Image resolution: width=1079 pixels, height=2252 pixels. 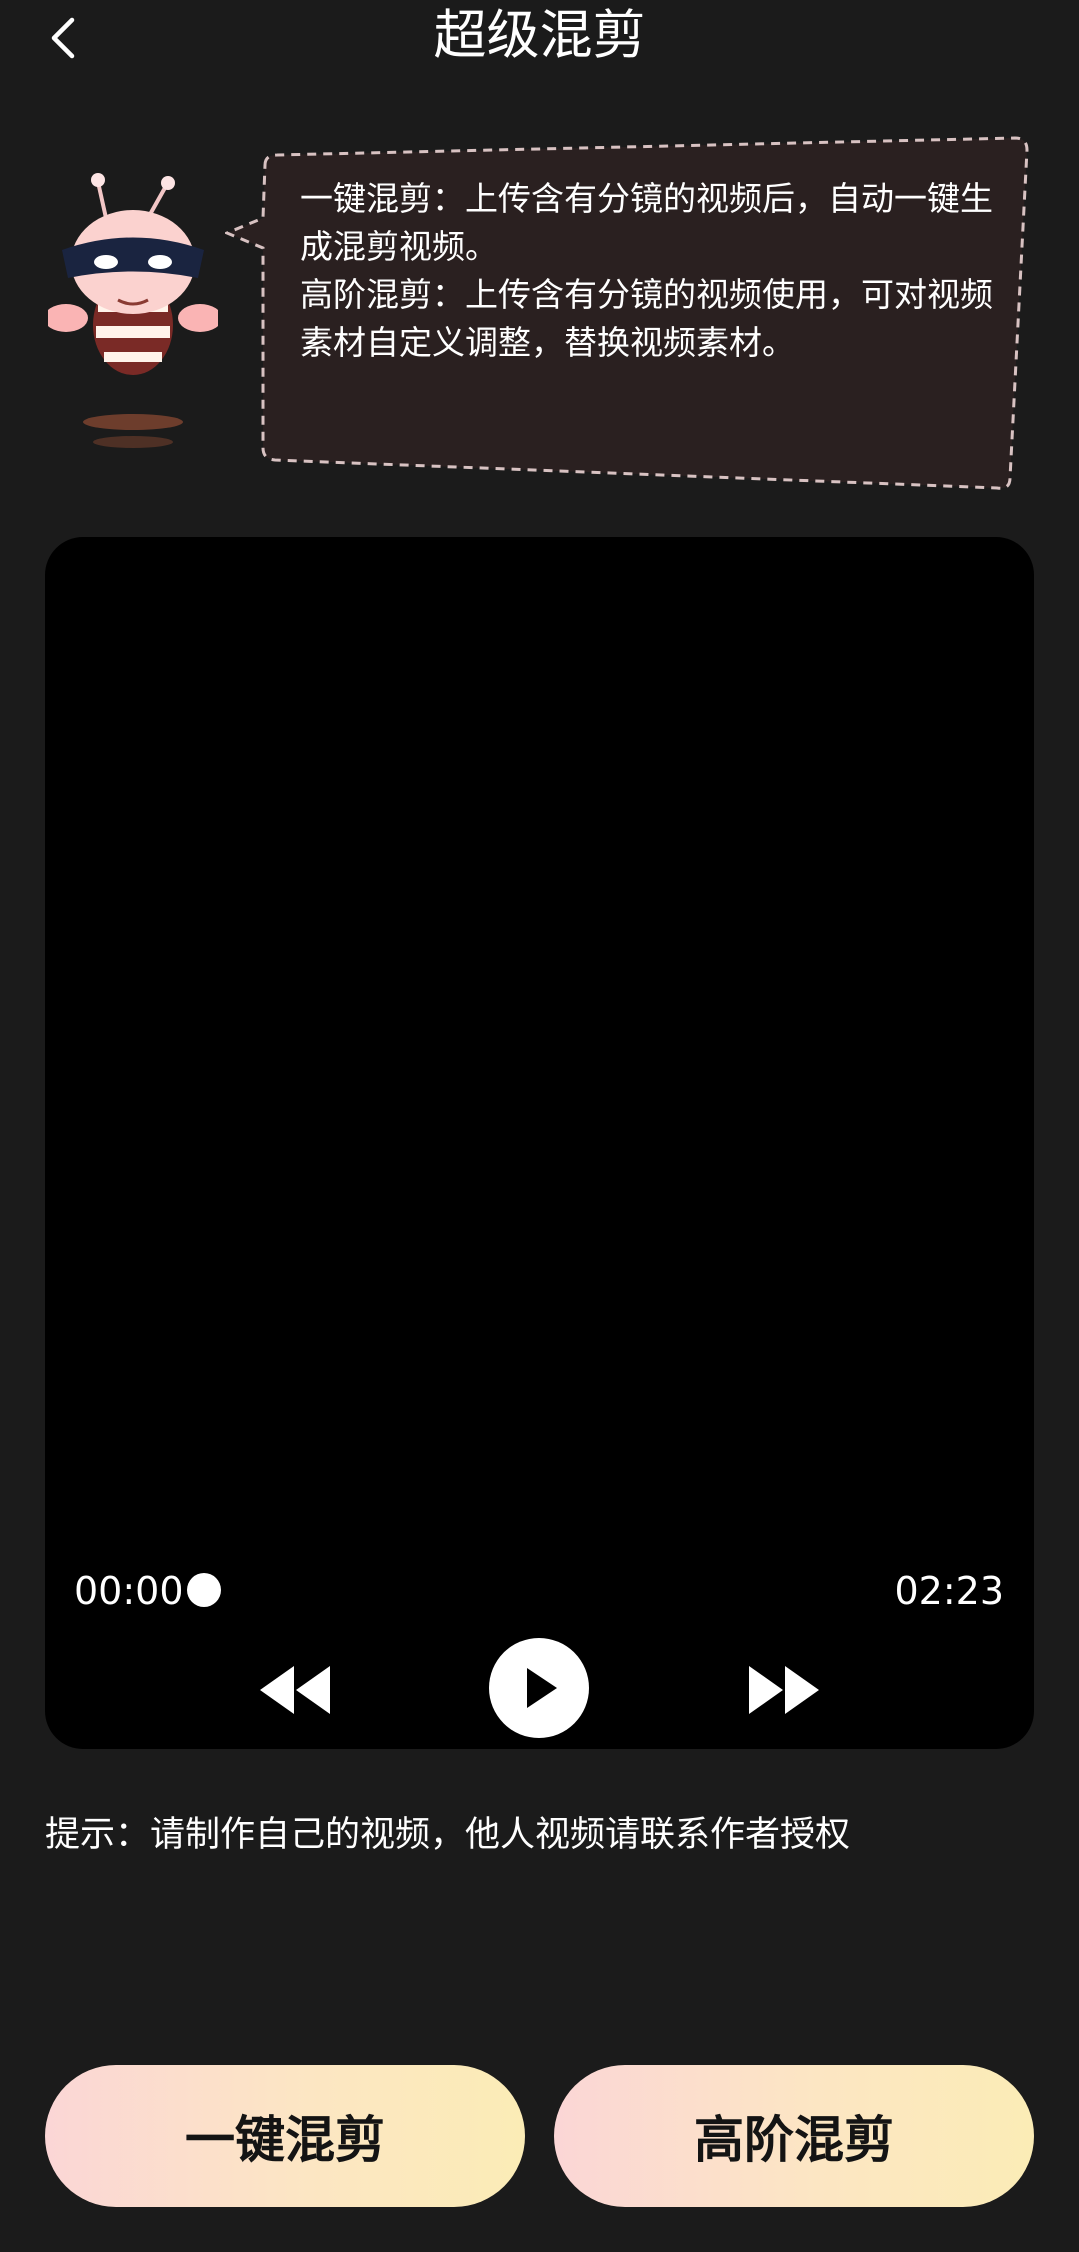 I want to click on total-time: 02:23, so click(x=949, y=1591).